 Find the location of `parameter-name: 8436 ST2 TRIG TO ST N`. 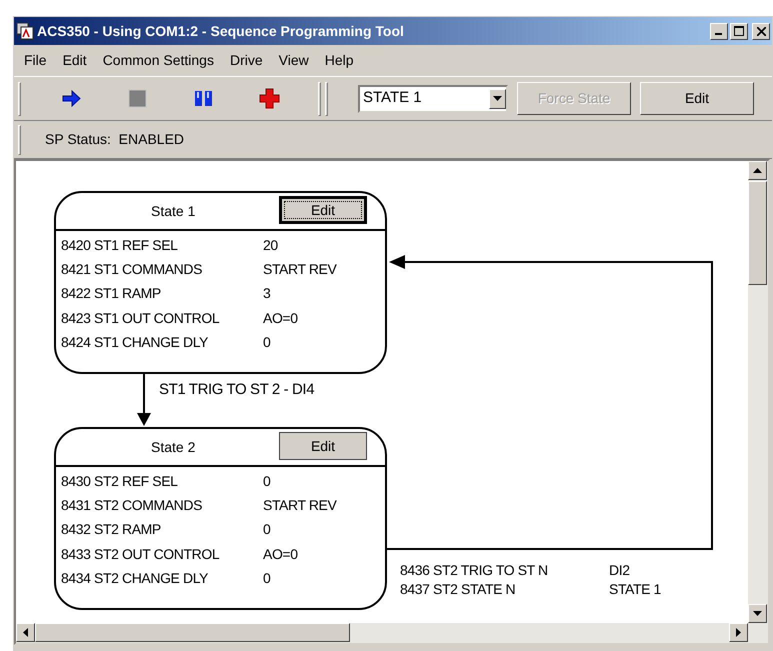

parameter-name: 8436 ST2 TRIG TO ST N is located at coordinates (474, 570).